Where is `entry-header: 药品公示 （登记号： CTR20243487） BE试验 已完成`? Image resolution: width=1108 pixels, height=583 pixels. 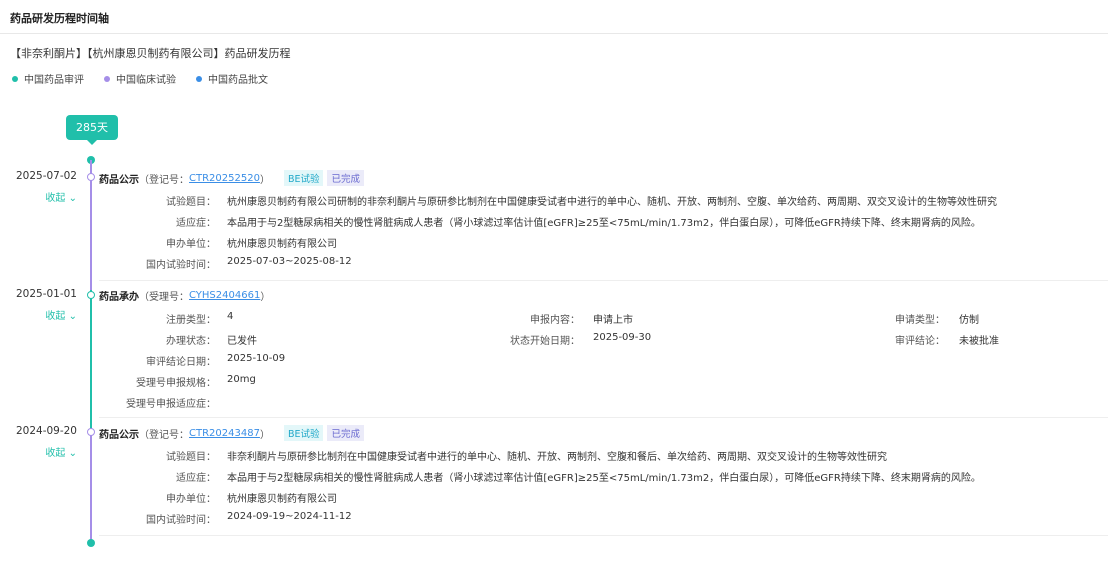
entry-header: 药品公示 （登记号： CTR20243487） BE试验 已完成 is located at coordinates (231, 433).